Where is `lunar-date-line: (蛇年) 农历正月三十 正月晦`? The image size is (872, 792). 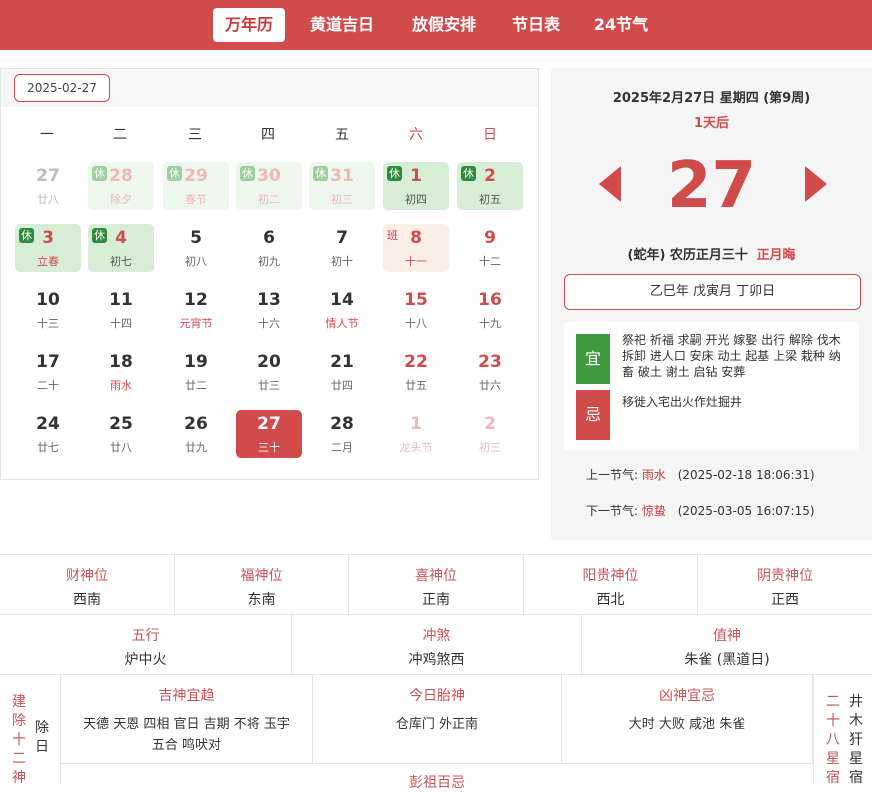 lunar-date-line: (蛇年) 农历正月三十 正月晦 is located at coordinates (711, 253).